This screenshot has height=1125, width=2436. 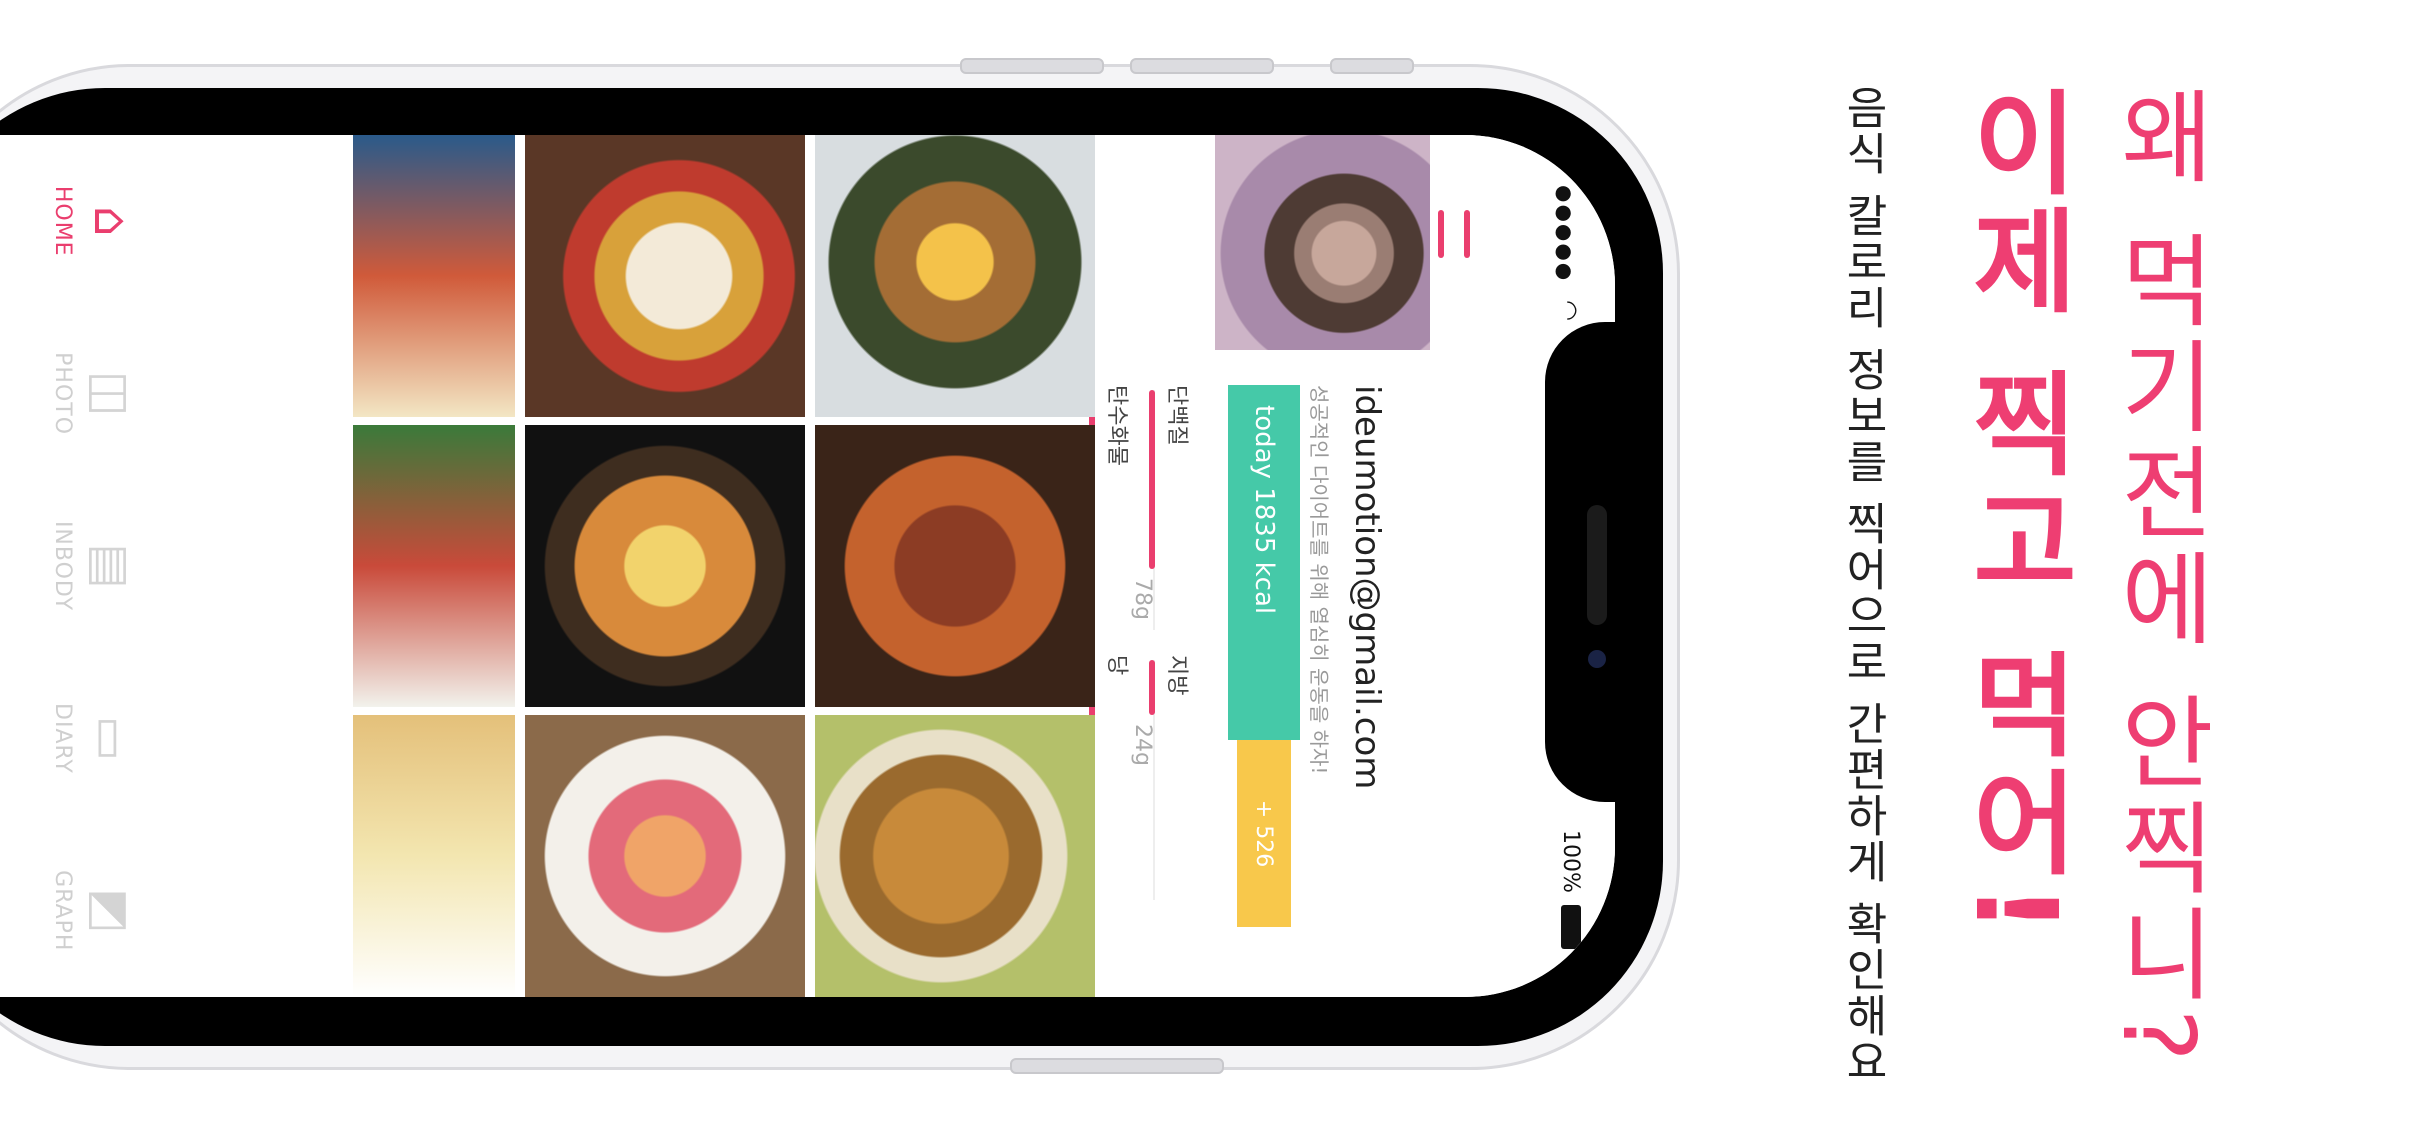 What do you see at coordinates (1176, 675) in the screenshot?
I see `nutrient-label: 지방` at bounding box center [1176, 675].